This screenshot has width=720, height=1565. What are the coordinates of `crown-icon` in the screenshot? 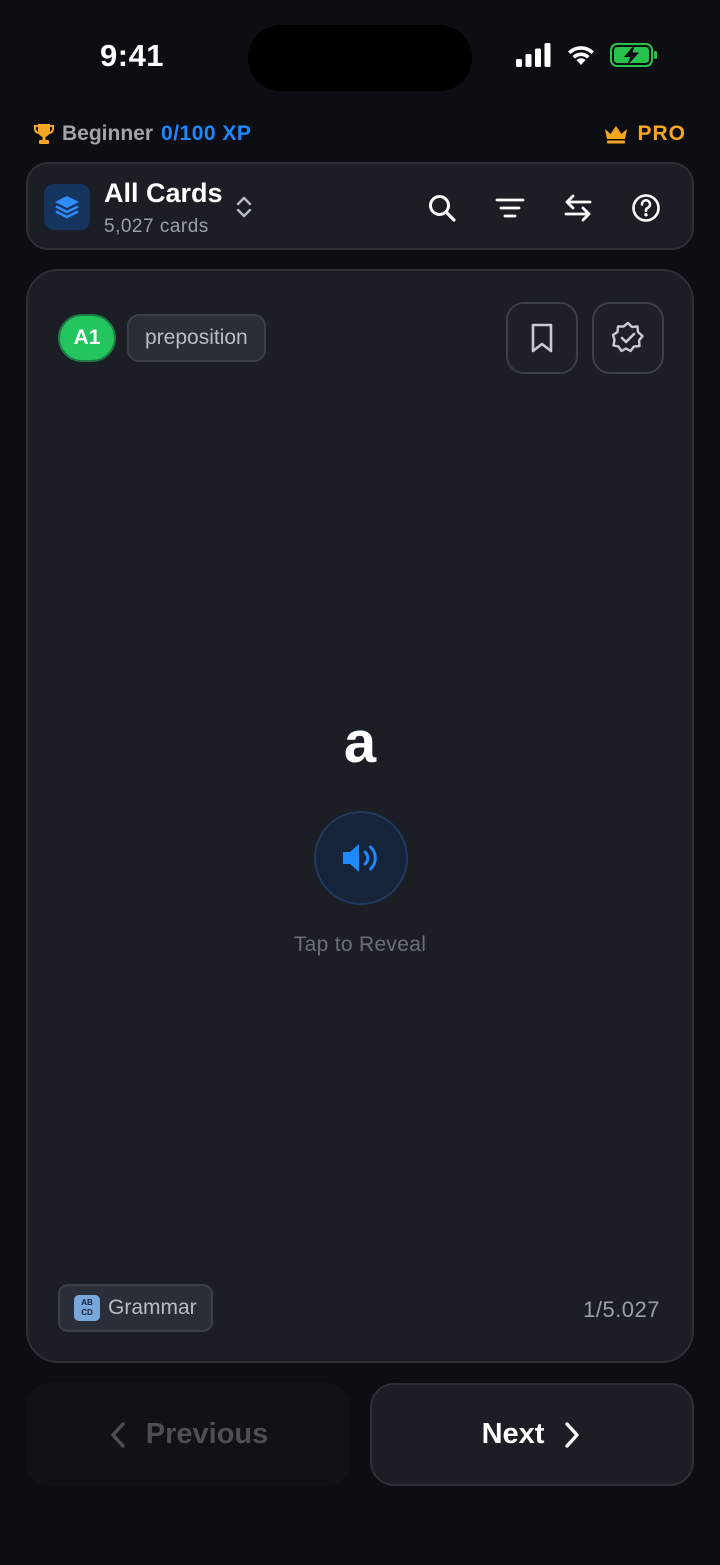 It's located at (616, 135).